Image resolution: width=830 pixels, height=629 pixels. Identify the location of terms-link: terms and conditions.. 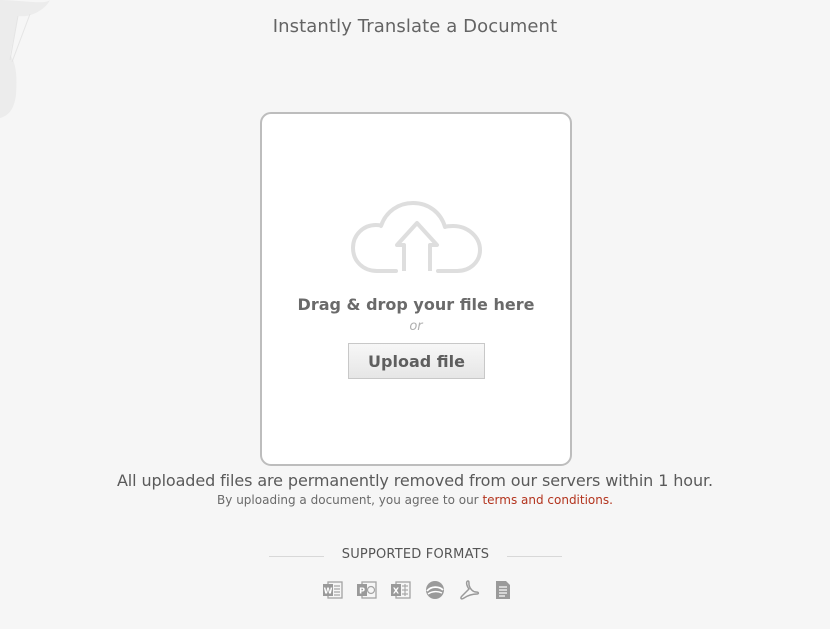
(547, 500).